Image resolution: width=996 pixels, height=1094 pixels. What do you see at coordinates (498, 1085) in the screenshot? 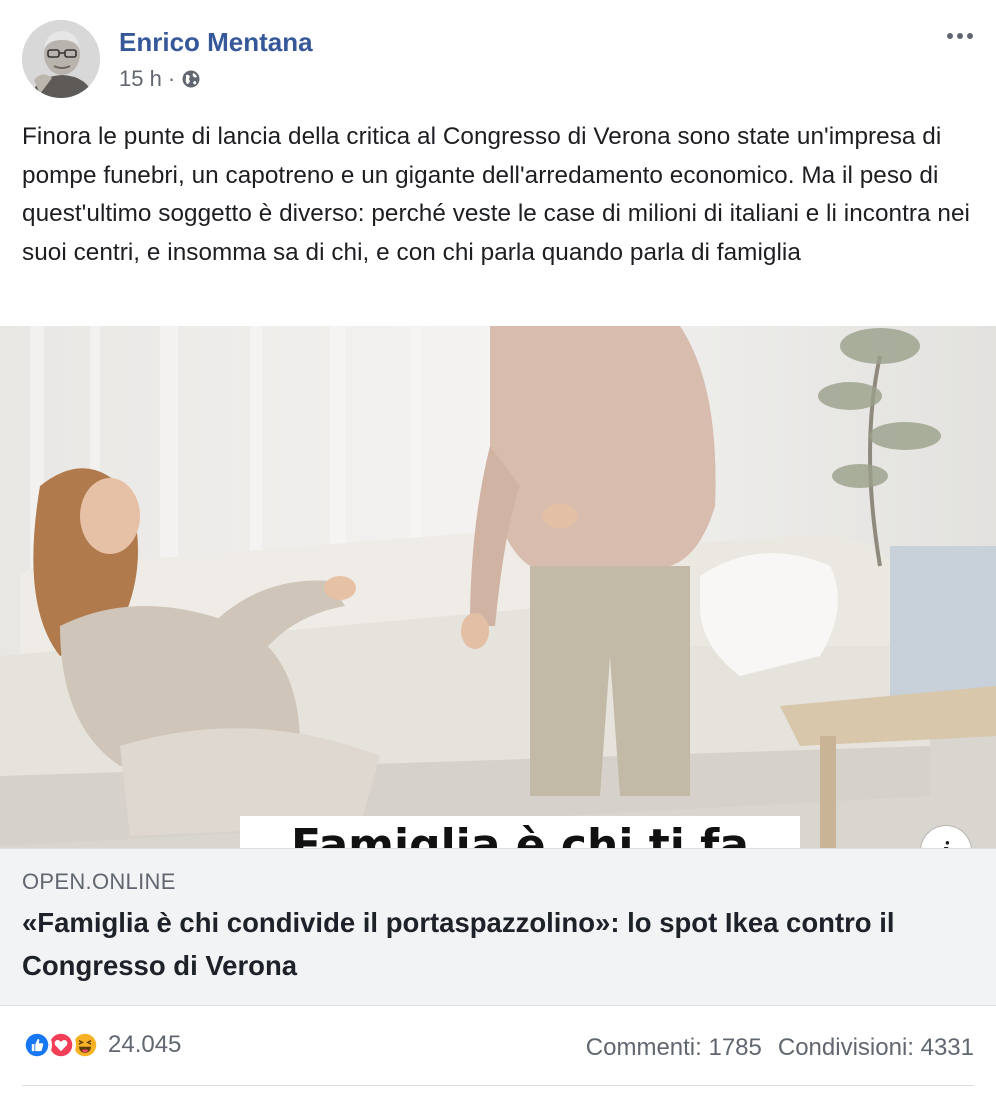
I see `stats-divider` at bounding box center [498, 1085].